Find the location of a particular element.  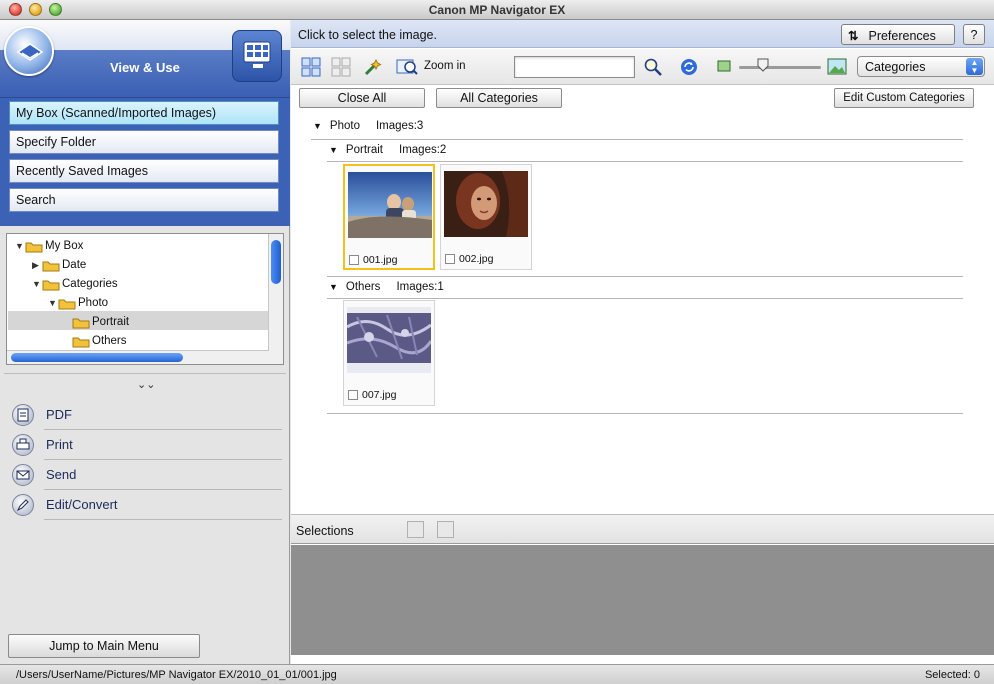

tree-horizontal-scrollbar is located at coordinates (138, 357).